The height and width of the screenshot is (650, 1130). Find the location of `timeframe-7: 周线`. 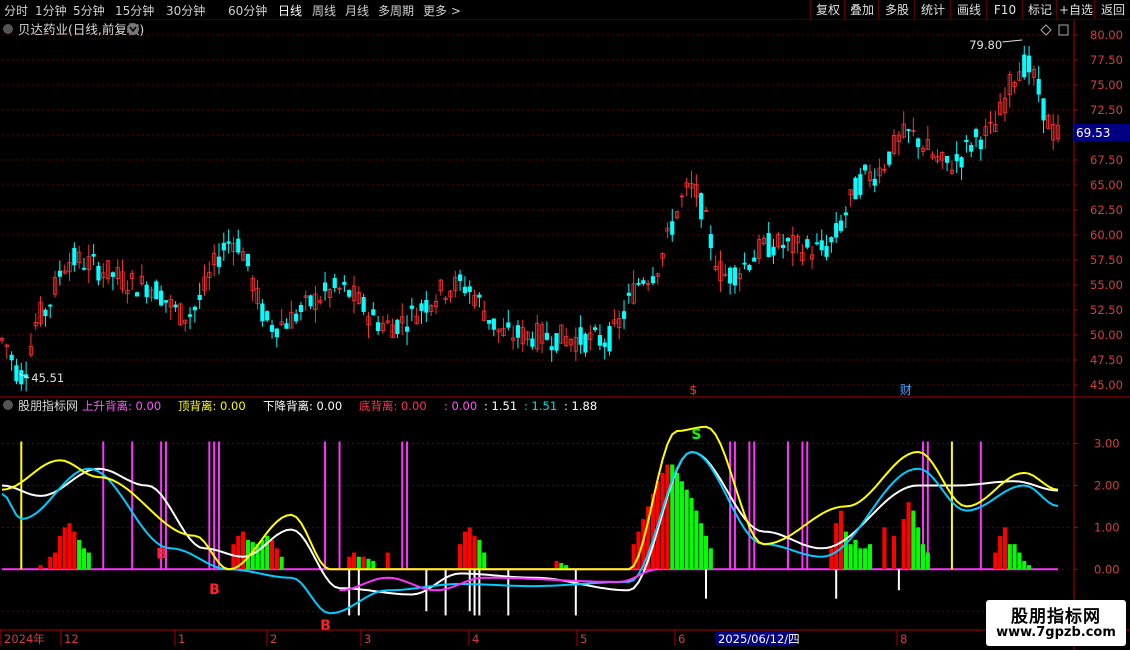

timeframe-7: 周线 is located at coordinates (324, 10).